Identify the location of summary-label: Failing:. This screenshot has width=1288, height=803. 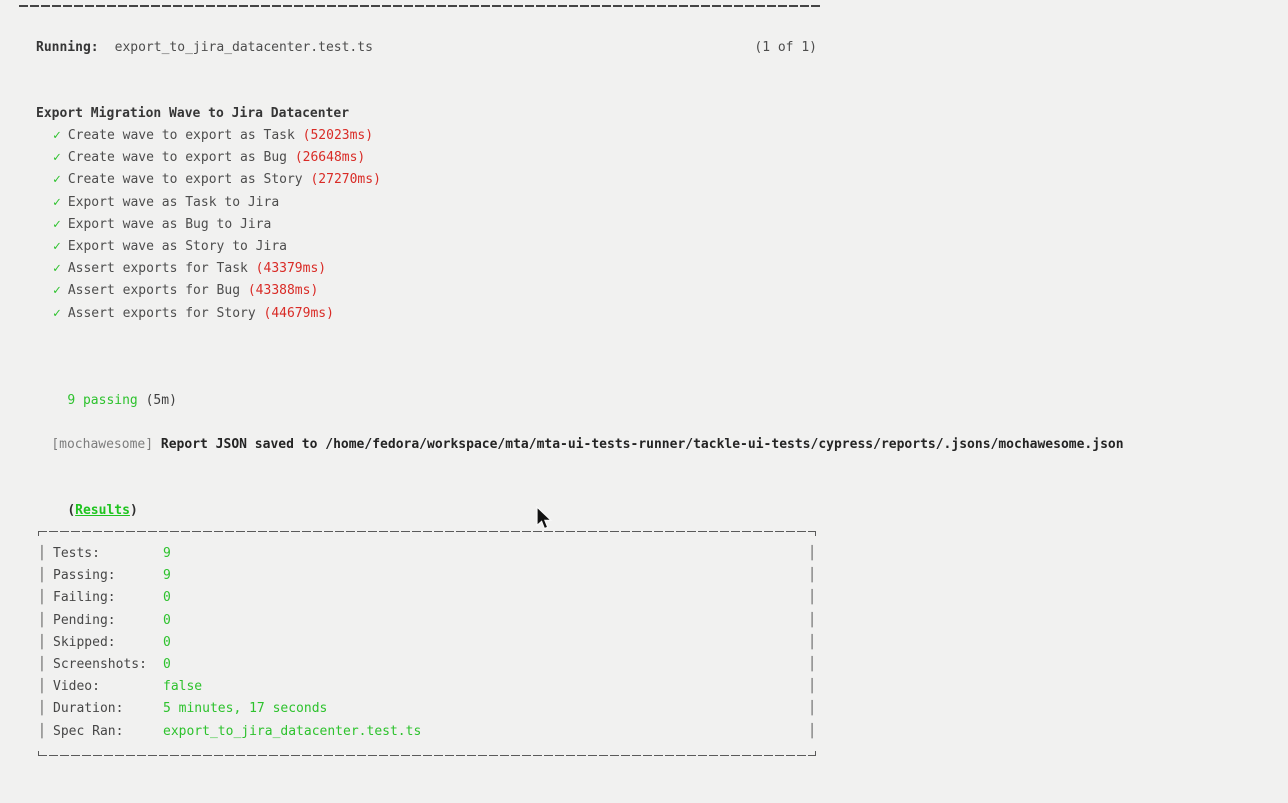
(84, 598).